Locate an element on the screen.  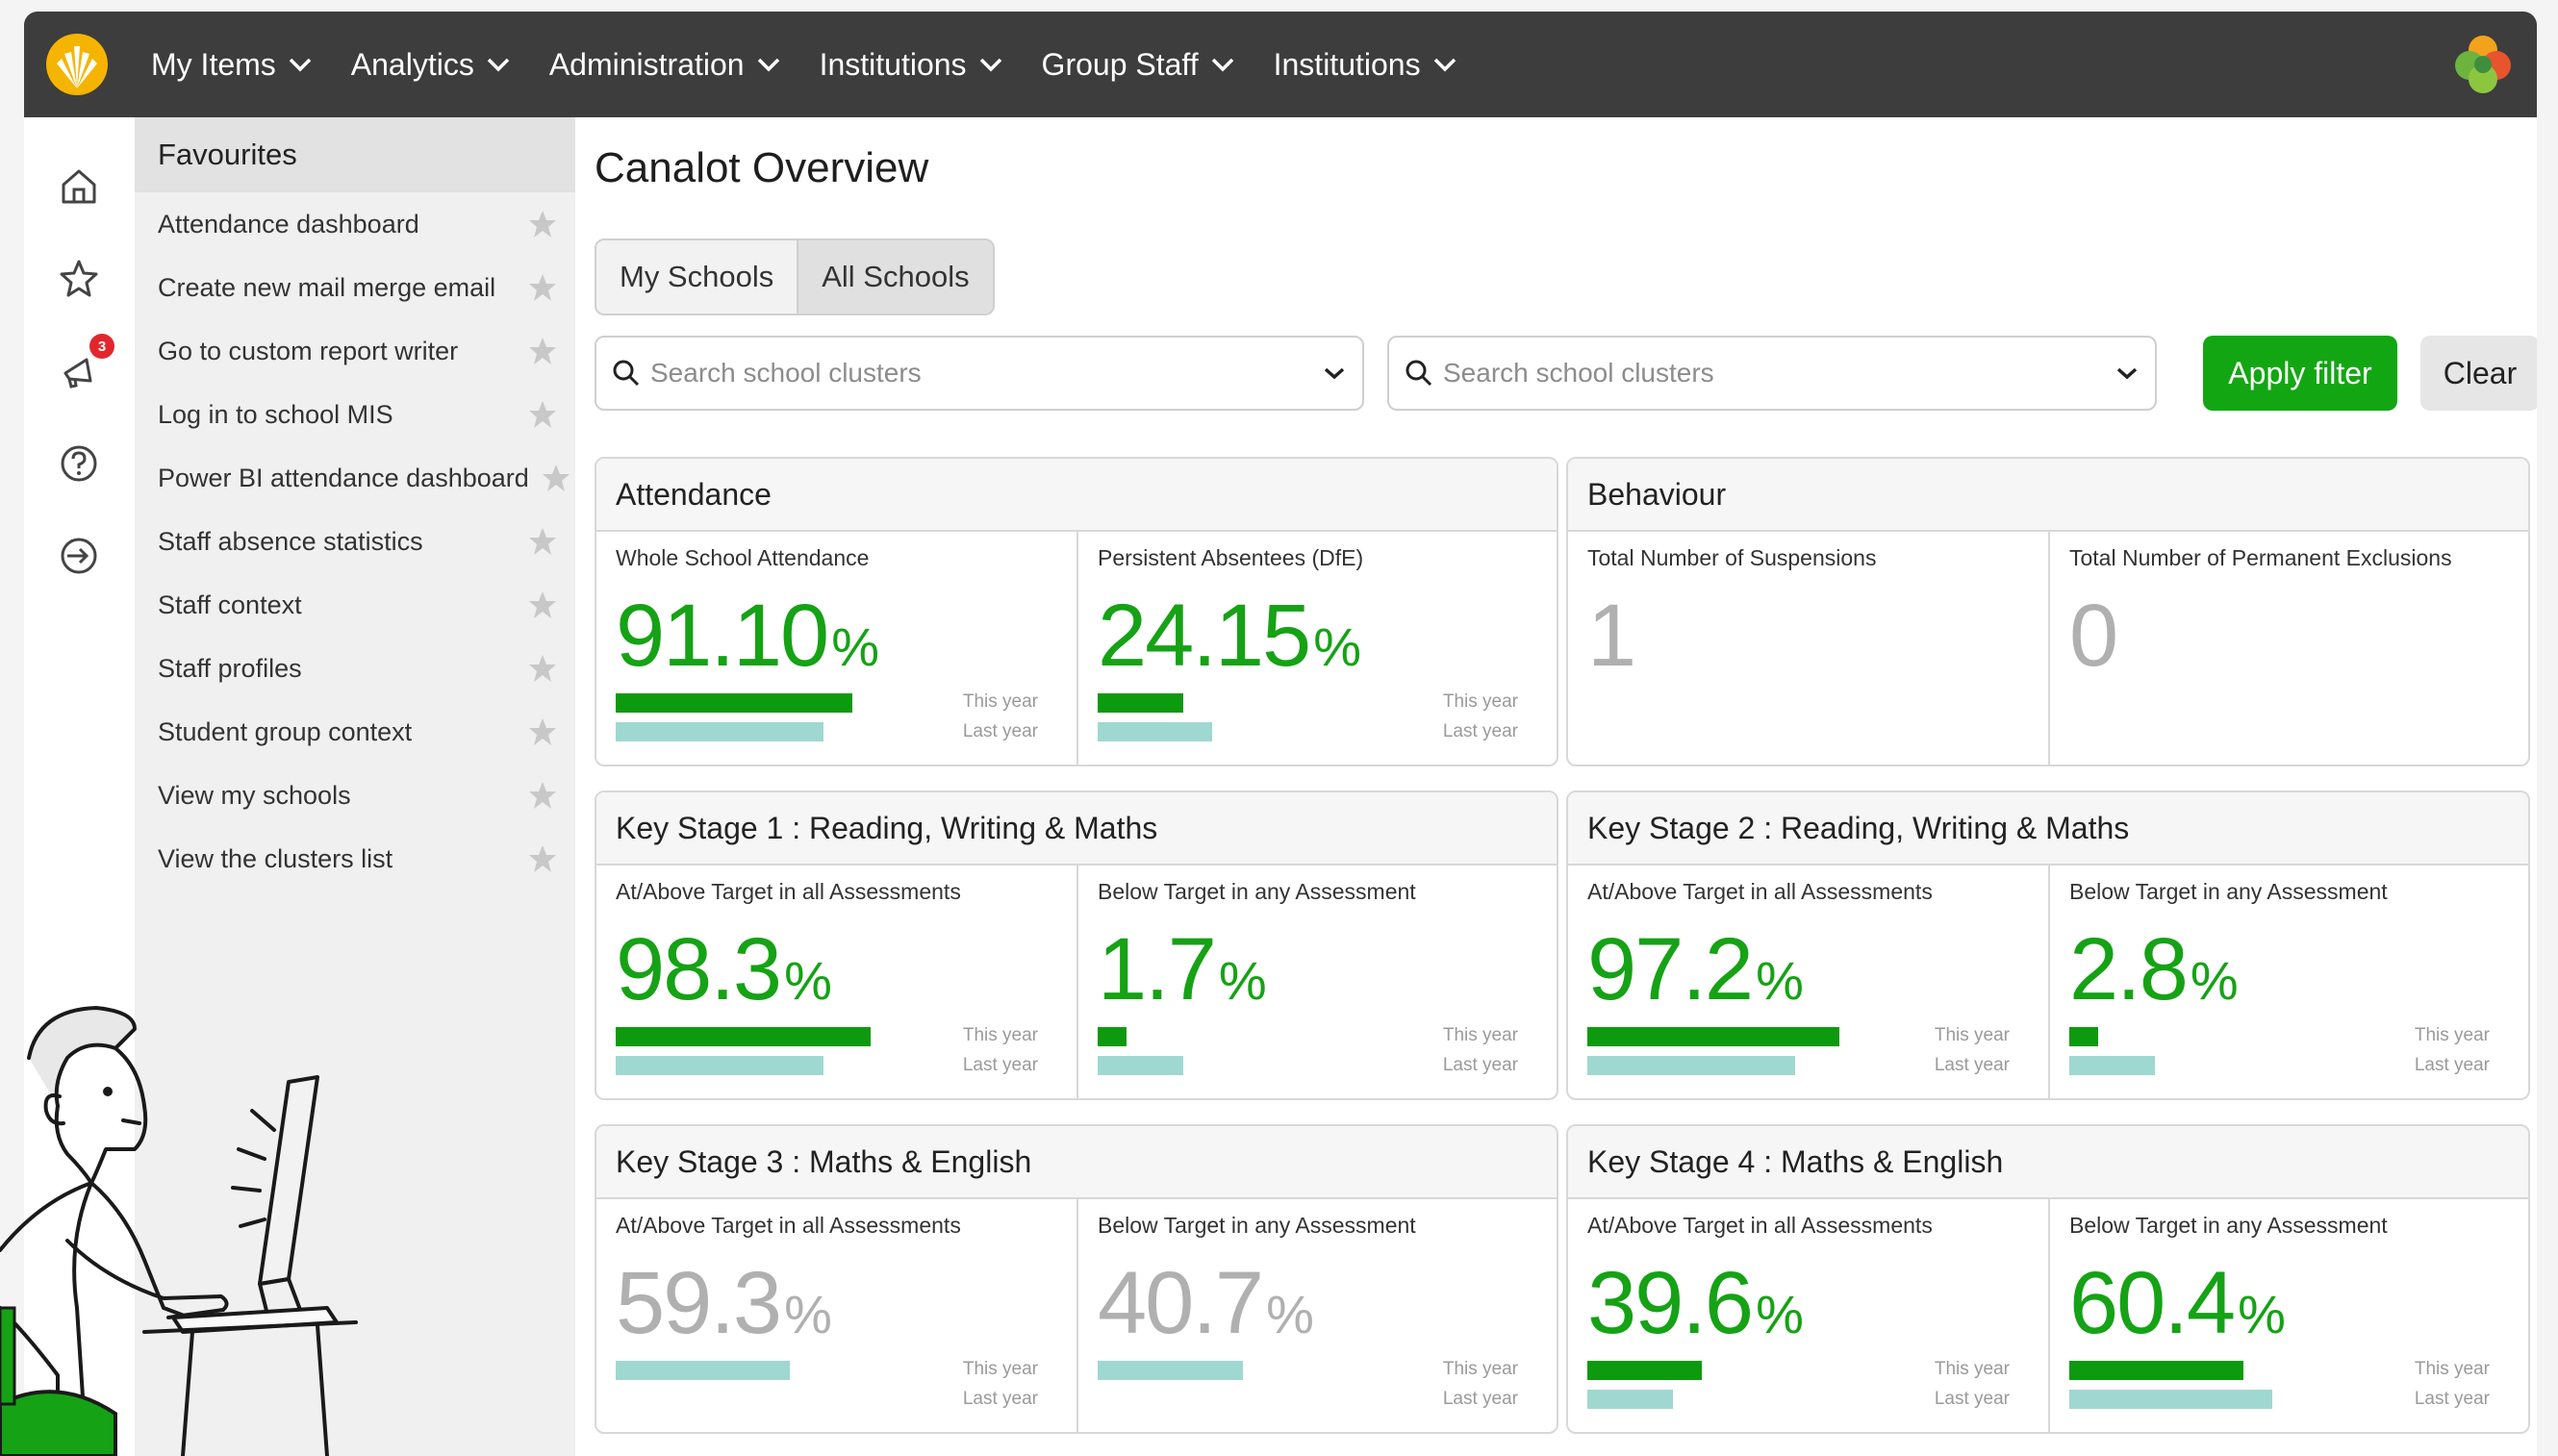
favourite-item-power-bi: Power BI attendance dashboard is located at coordinates (355, 478).